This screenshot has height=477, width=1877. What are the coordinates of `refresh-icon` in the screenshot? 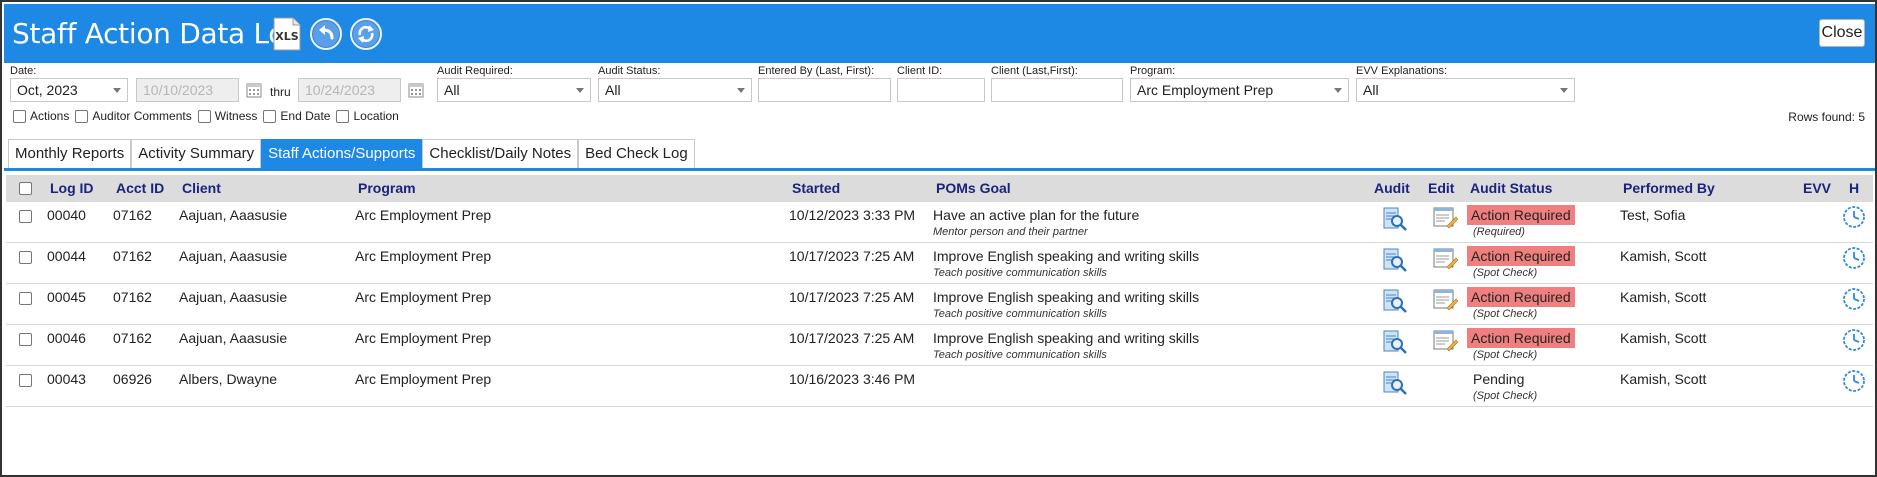 It's located at (366, 34).